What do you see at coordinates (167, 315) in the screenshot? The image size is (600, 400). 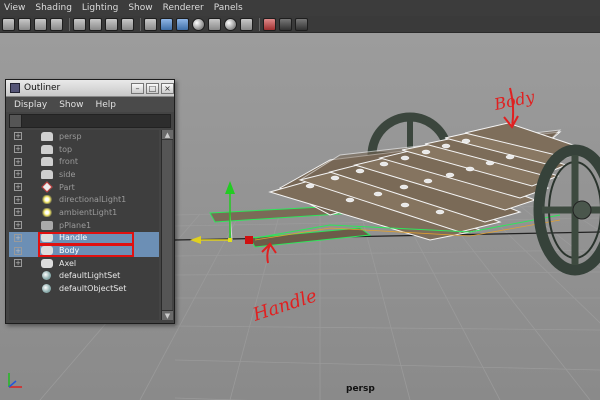 I see `scroll-down-icon: ▼` at bounding box center [167, 315].